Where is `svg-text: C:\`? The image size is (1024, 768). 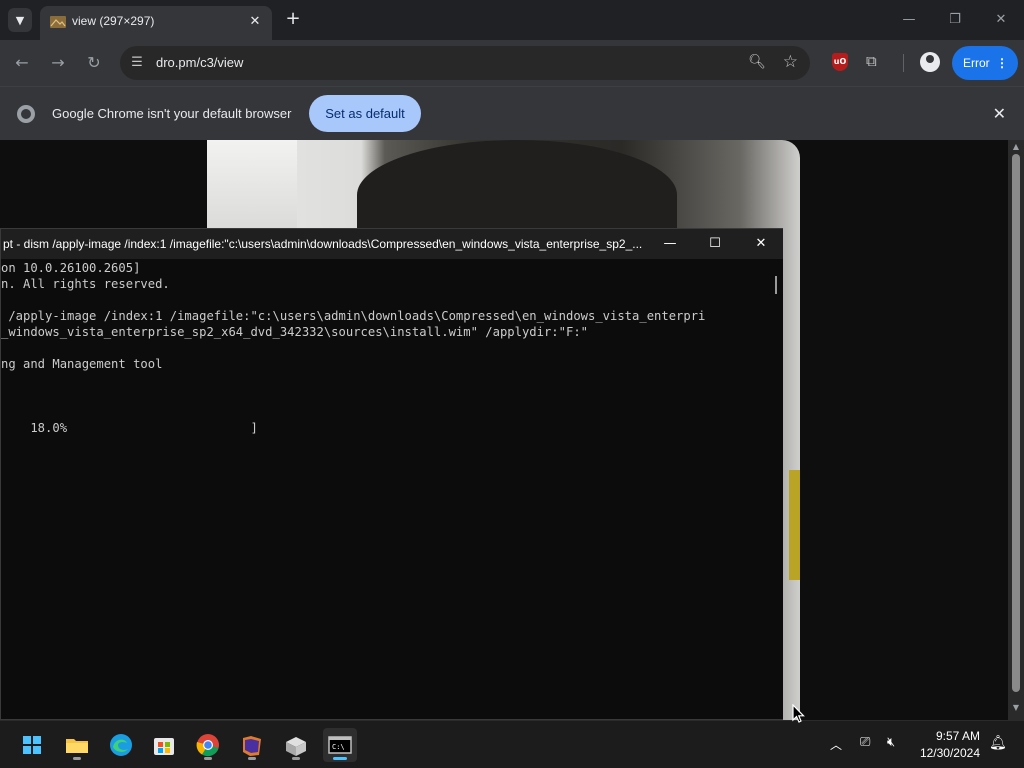 svg-text: C:\ is located at coordinates (338, 747).